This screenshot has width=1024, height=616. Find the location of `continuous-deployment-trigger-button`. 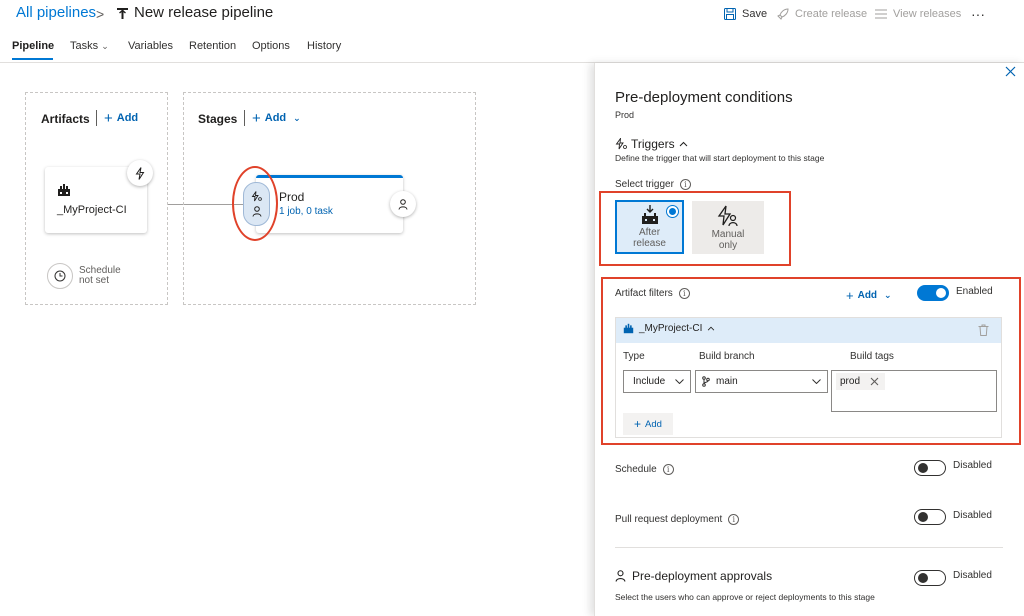

continuous-deployment-trigger-button is located at coordinates (140, 173).